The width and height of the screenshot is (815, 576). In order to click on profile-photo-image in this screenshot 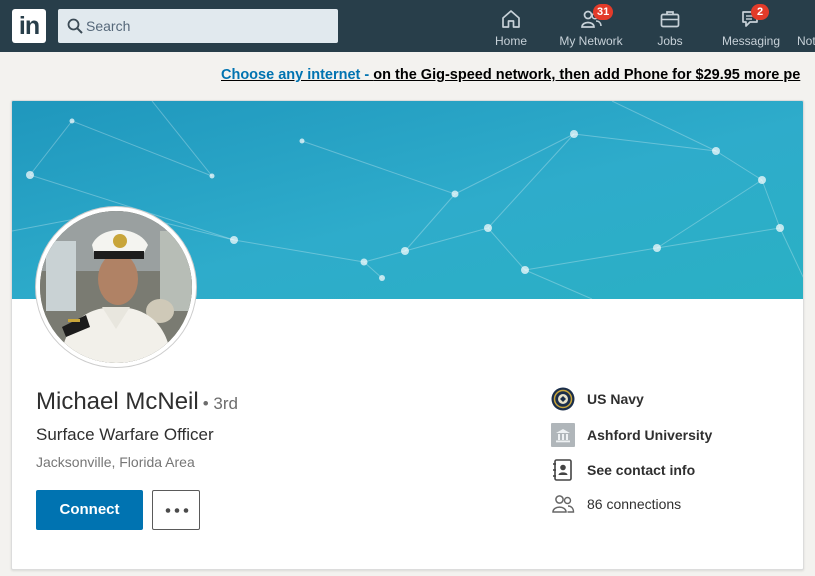, I will do `click(116, 287)`.